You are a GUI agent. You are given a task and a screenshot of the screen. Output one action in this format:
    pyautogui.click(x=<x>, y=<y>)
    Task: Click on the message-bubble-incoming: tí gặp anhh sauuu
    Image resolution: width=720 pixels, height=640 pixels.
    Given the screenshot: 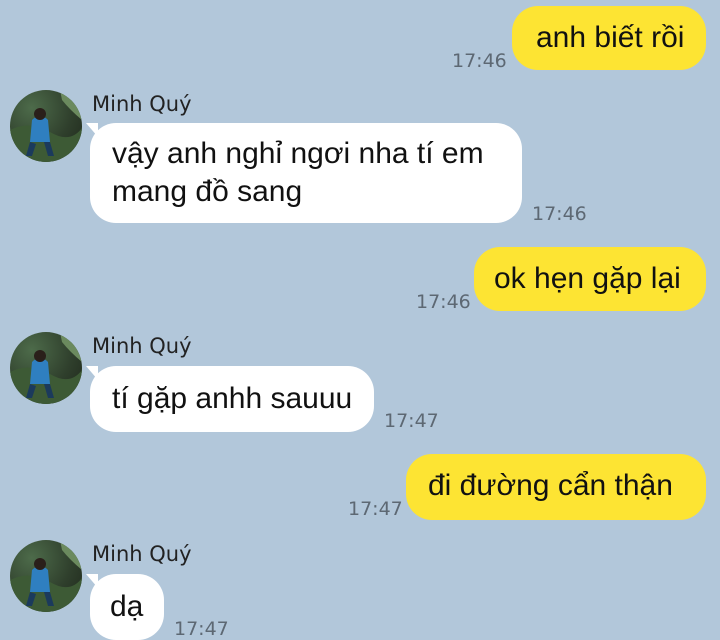 What is the action you would take?
    pyautogui.click(x=232, y=399)
    